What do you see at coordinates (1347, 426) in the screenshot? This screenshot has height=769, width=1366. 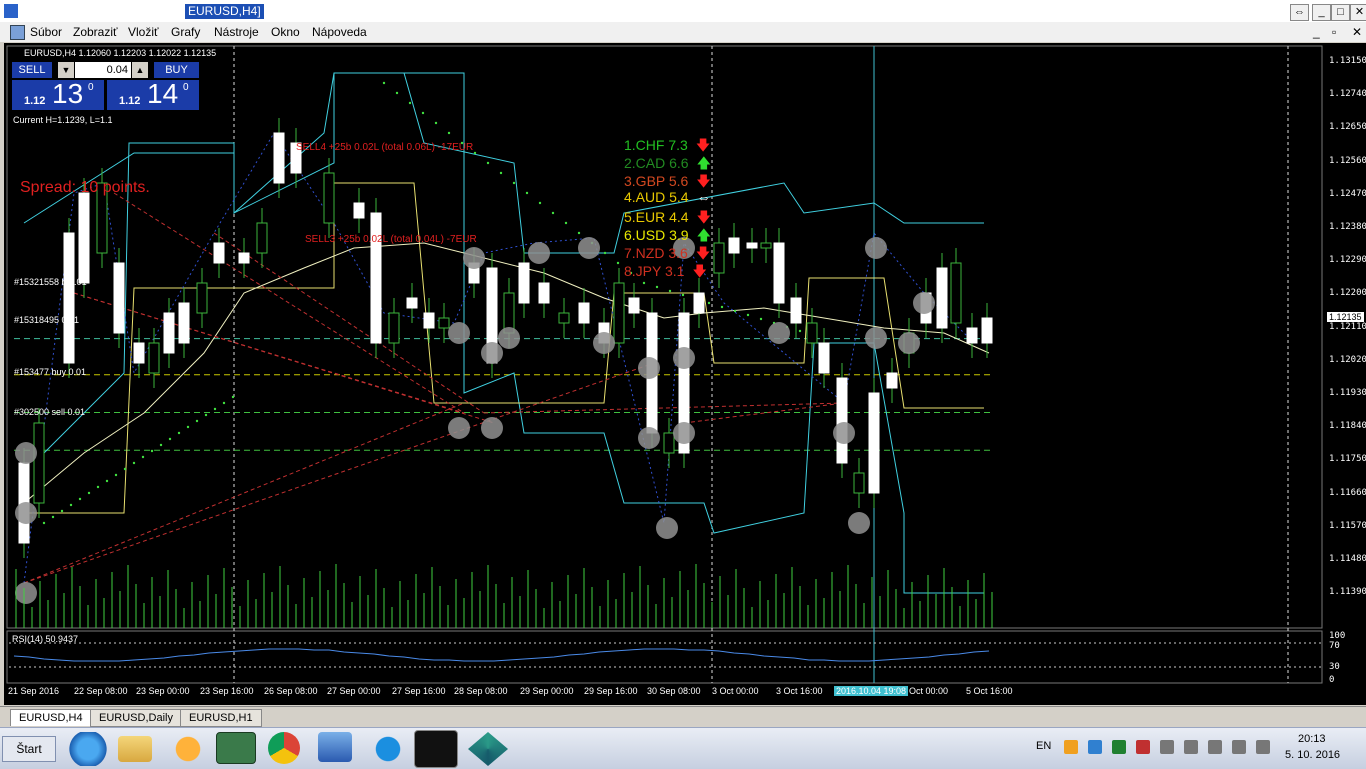 I see `price-axis-label: 1.11840` at bounding box center [1347, 426].